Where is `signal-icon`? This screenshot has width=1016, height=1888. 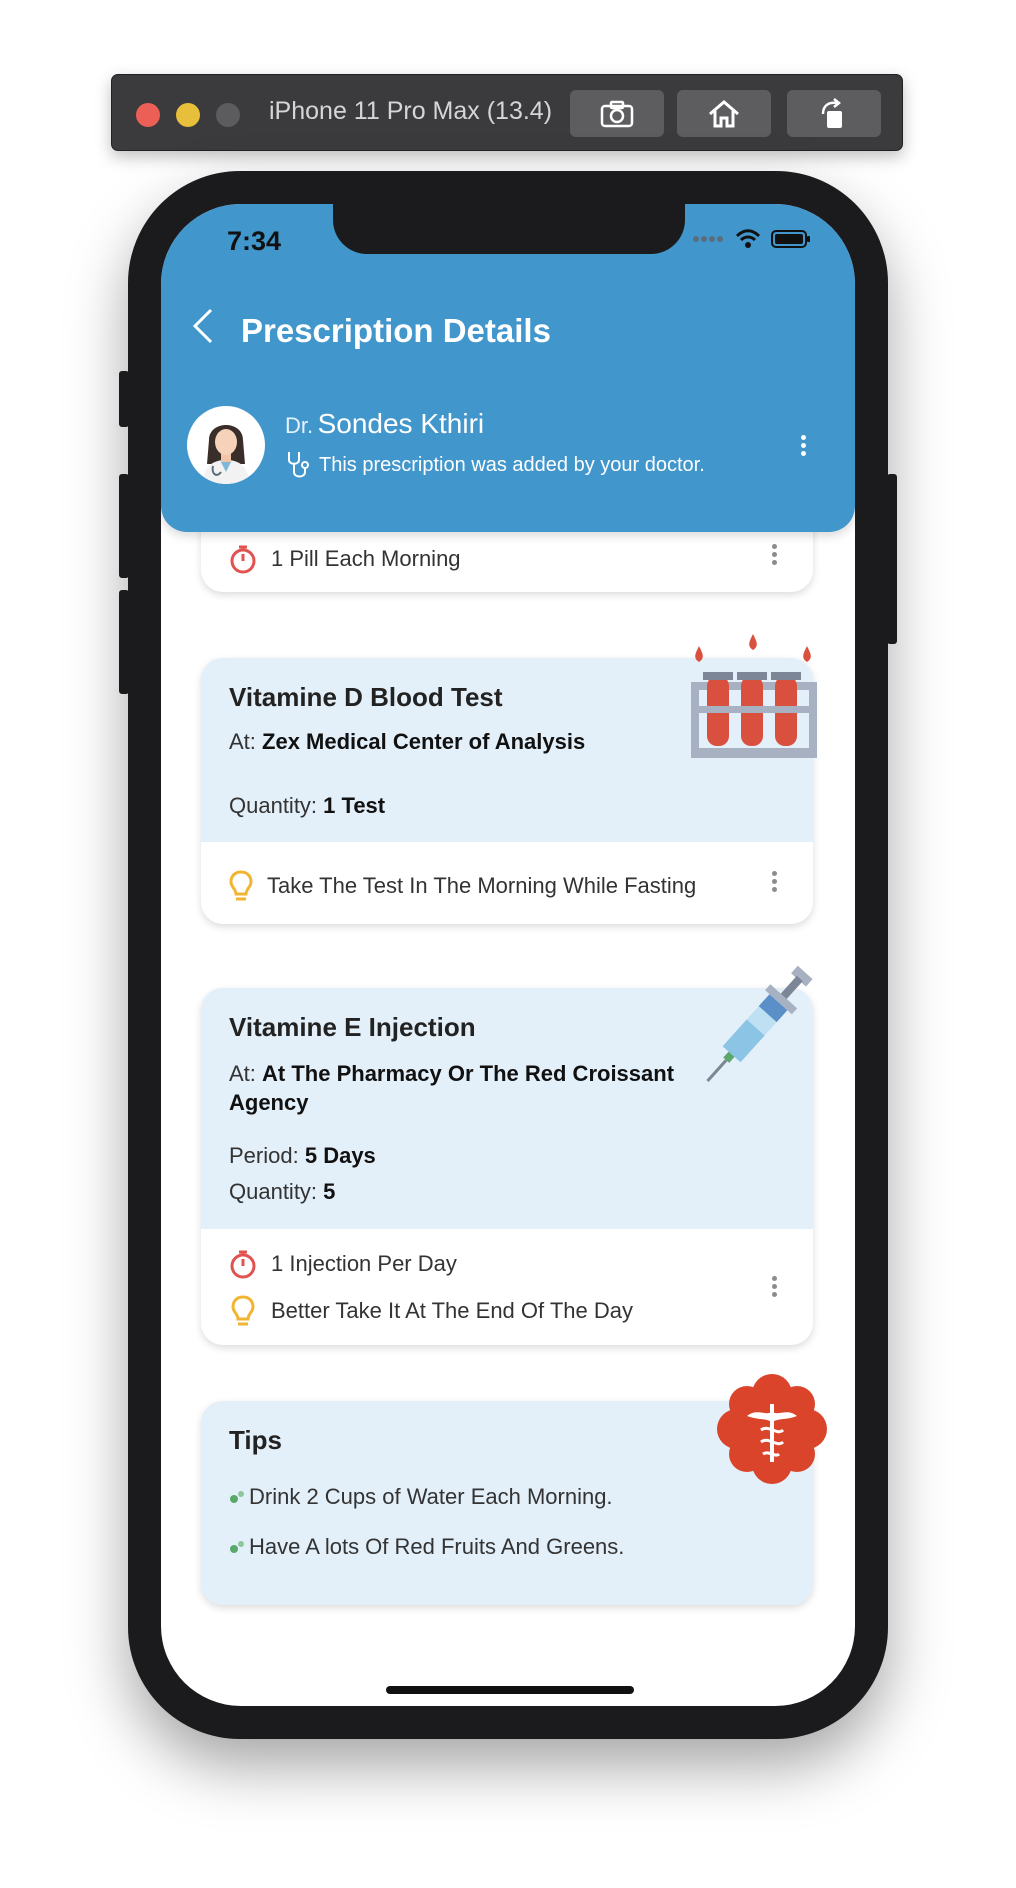 signal-icon is located at coordinates (708, 239).